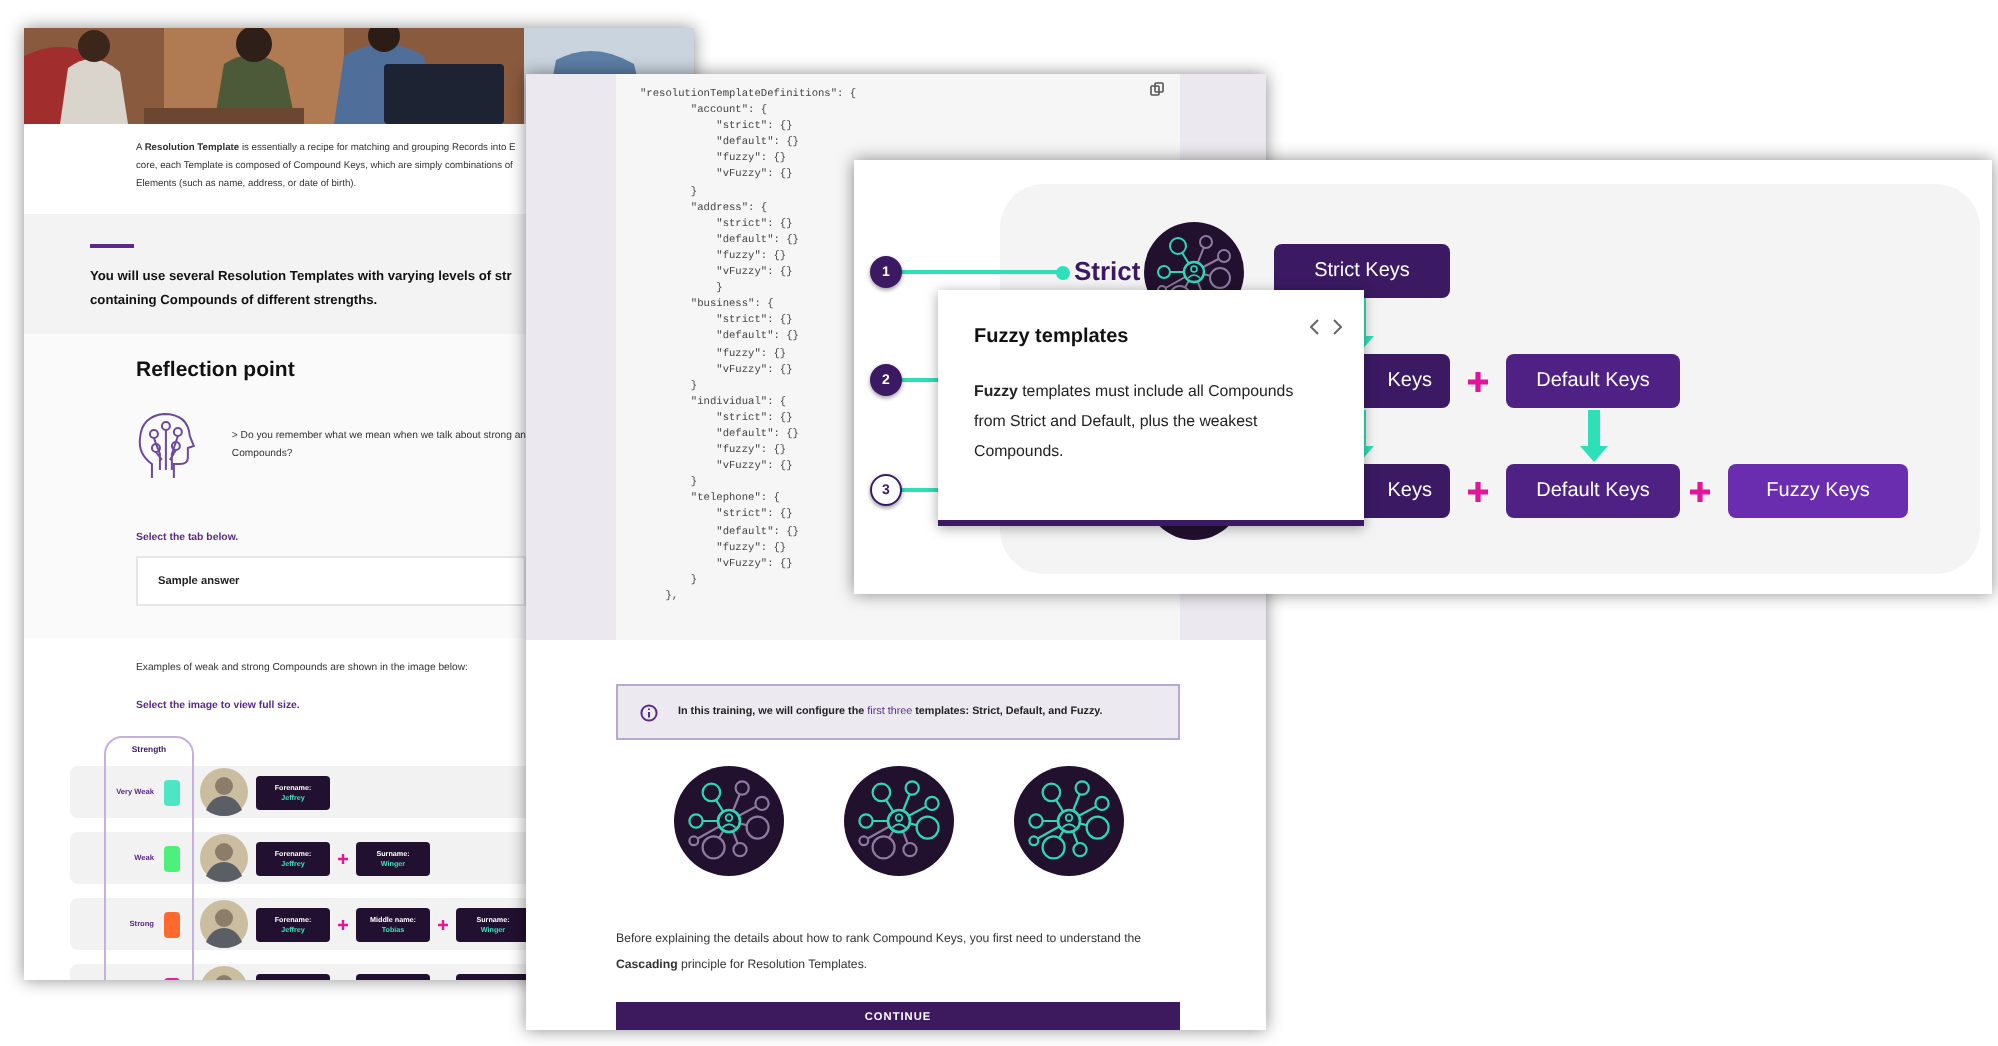  I want to click on key-box: Strict Keys, so click(1362, 271).